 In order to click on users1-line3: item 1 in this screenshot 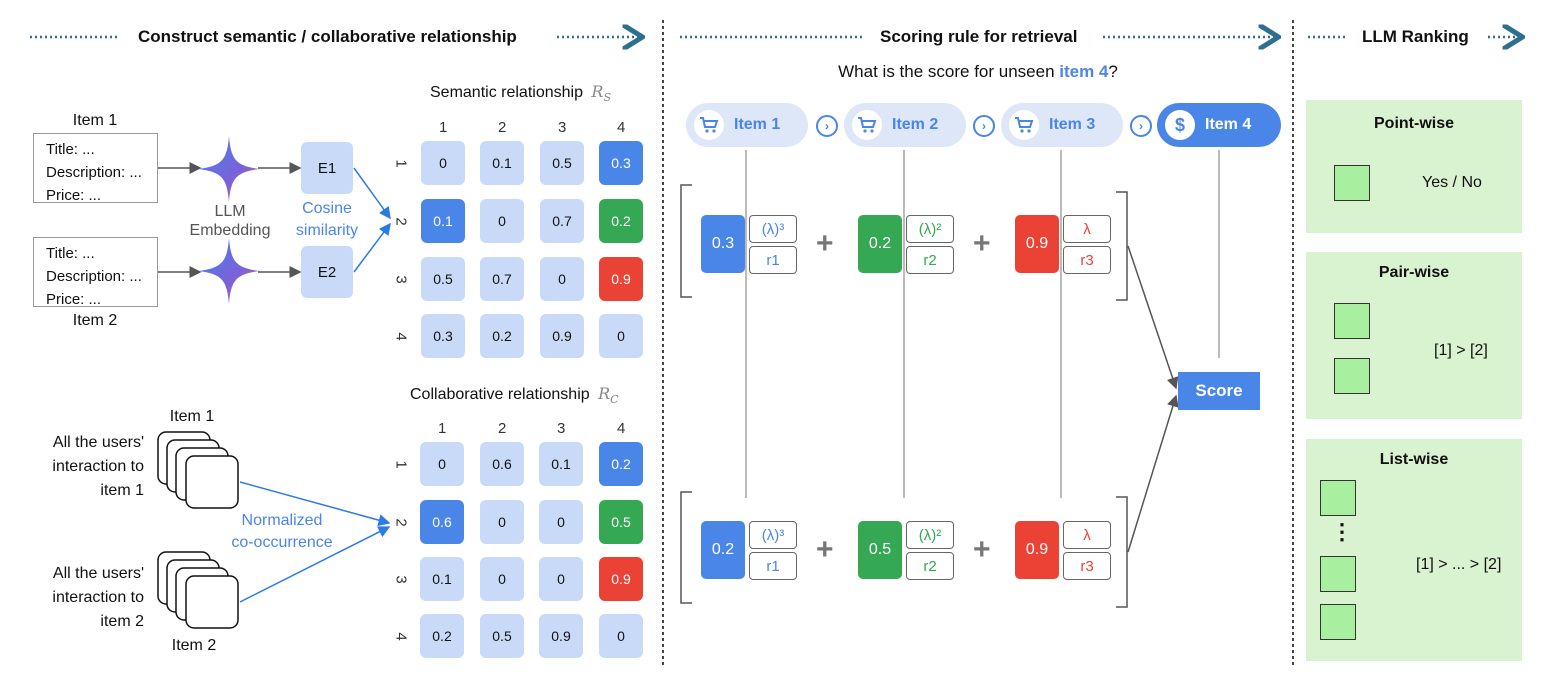, I will do `click(122, 490)`.